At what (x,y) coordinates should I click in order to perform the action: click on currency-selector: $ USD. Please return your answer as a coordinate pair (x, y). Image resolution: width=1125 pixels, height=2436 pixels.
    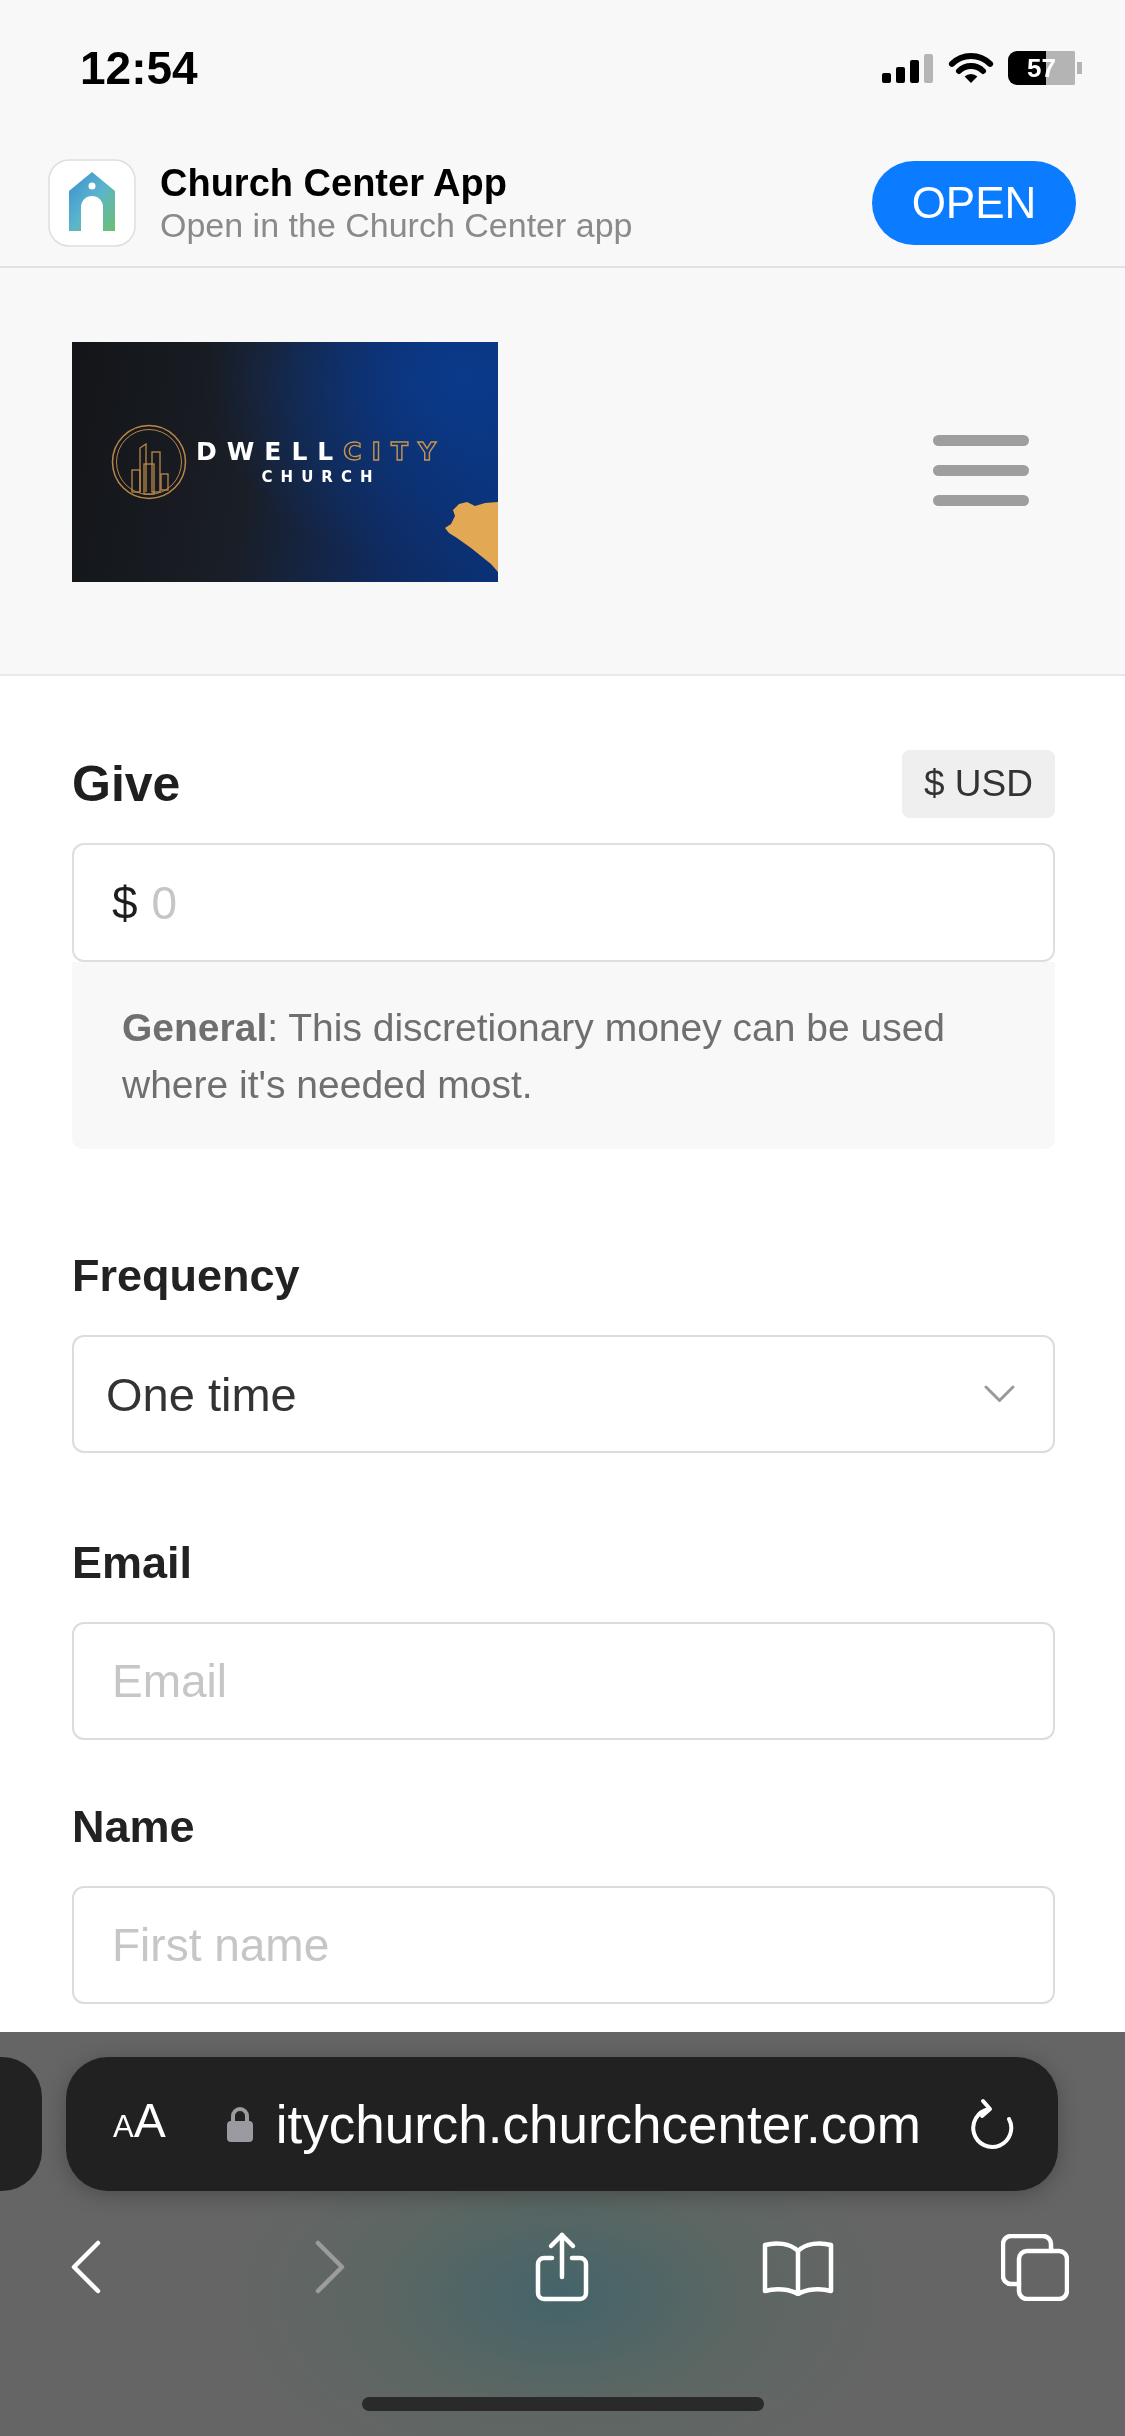
    Looking at the image, I should click on (978, 784).